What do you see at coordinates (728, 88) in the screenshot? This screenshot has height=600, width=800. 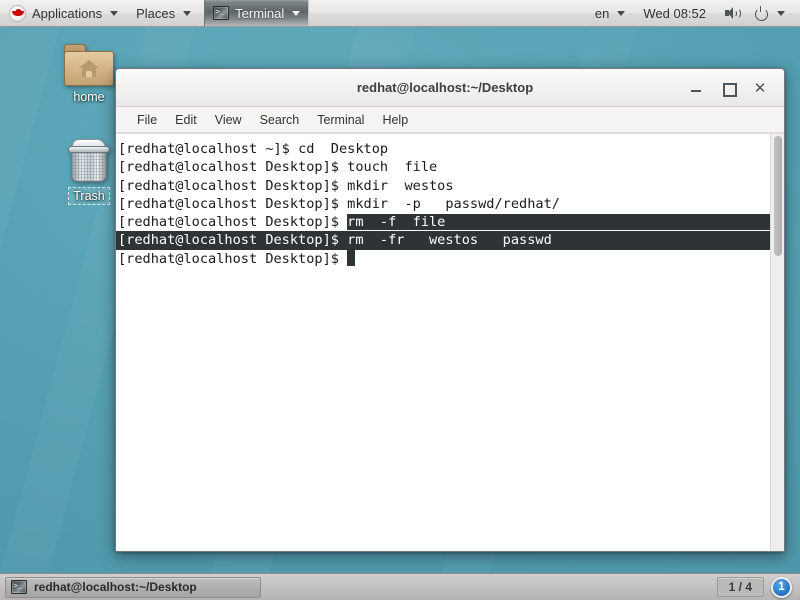 I see `maximize-button` at bounding box center [728, 88].